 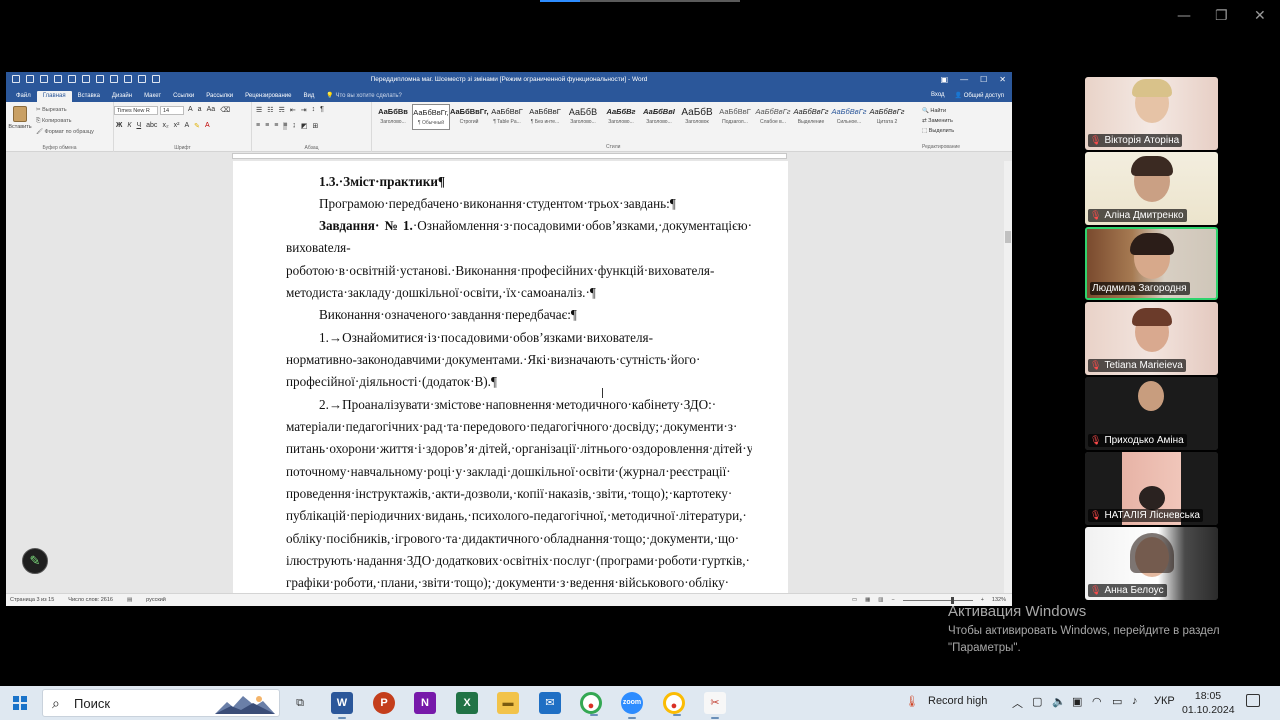 What do you see at coordinates (854, 600) in the screenshot?
I see `read-mode-icon: ▭` at bounding box center [854, 600].